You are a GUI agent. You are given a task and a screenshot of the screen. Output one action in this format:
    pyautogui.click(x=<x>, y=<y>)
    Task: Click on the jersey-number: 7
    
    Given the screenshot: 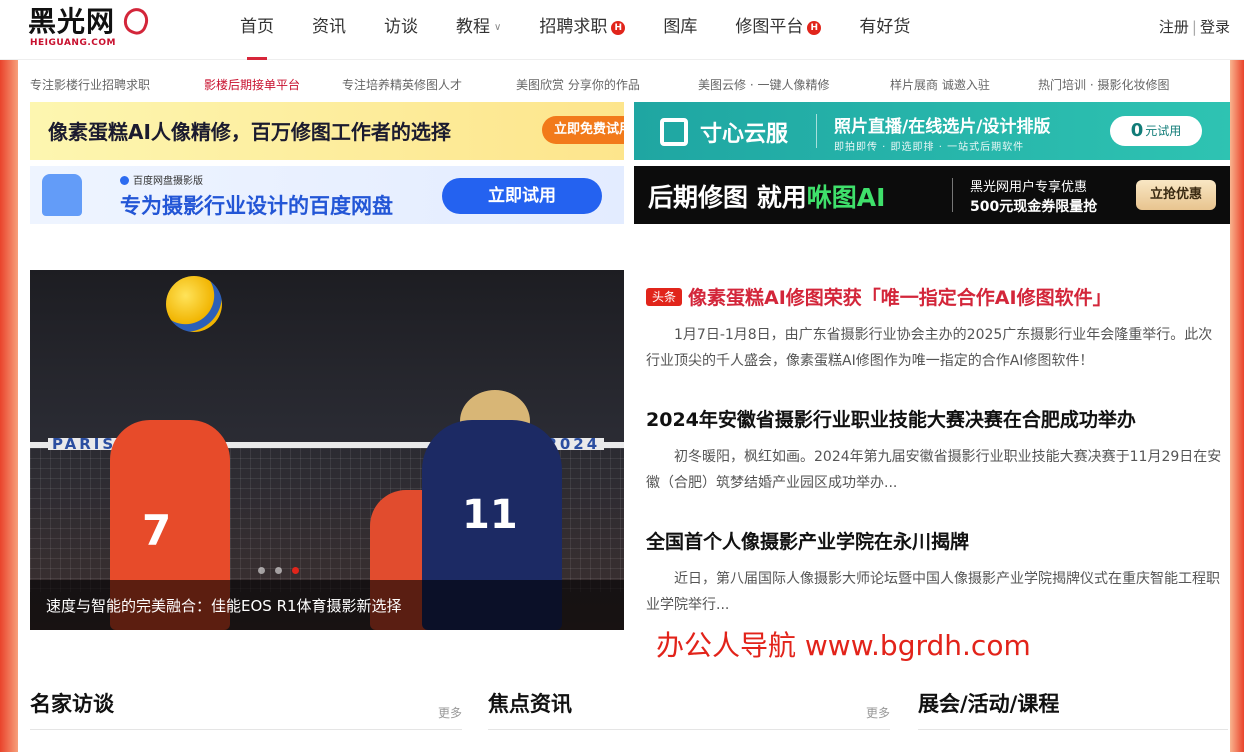 What is the action you would take?
    pyautogui.click(x=157, y=530)
    